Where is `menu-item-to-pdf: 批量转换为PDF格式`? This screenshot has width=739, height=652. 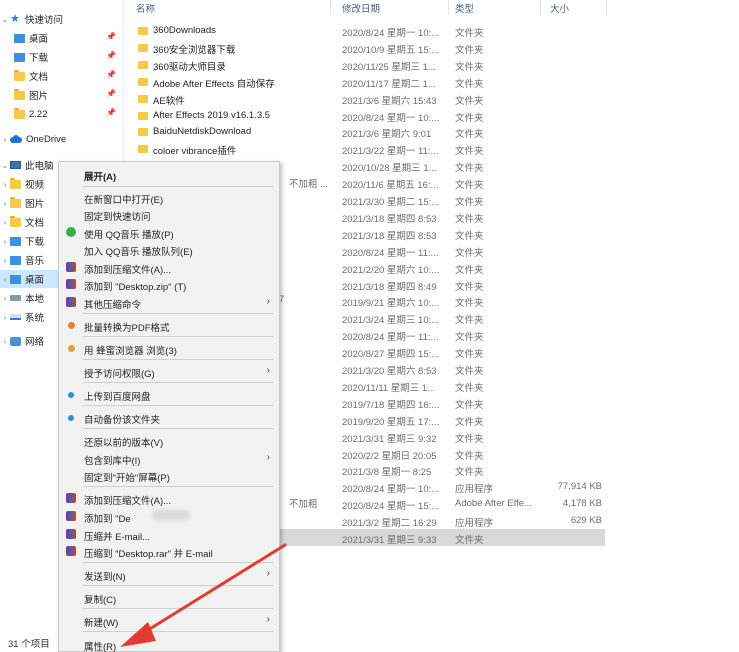
menu-item-to-pdf: 批量转换为PDF格式 is located at coordinates (169, 325).